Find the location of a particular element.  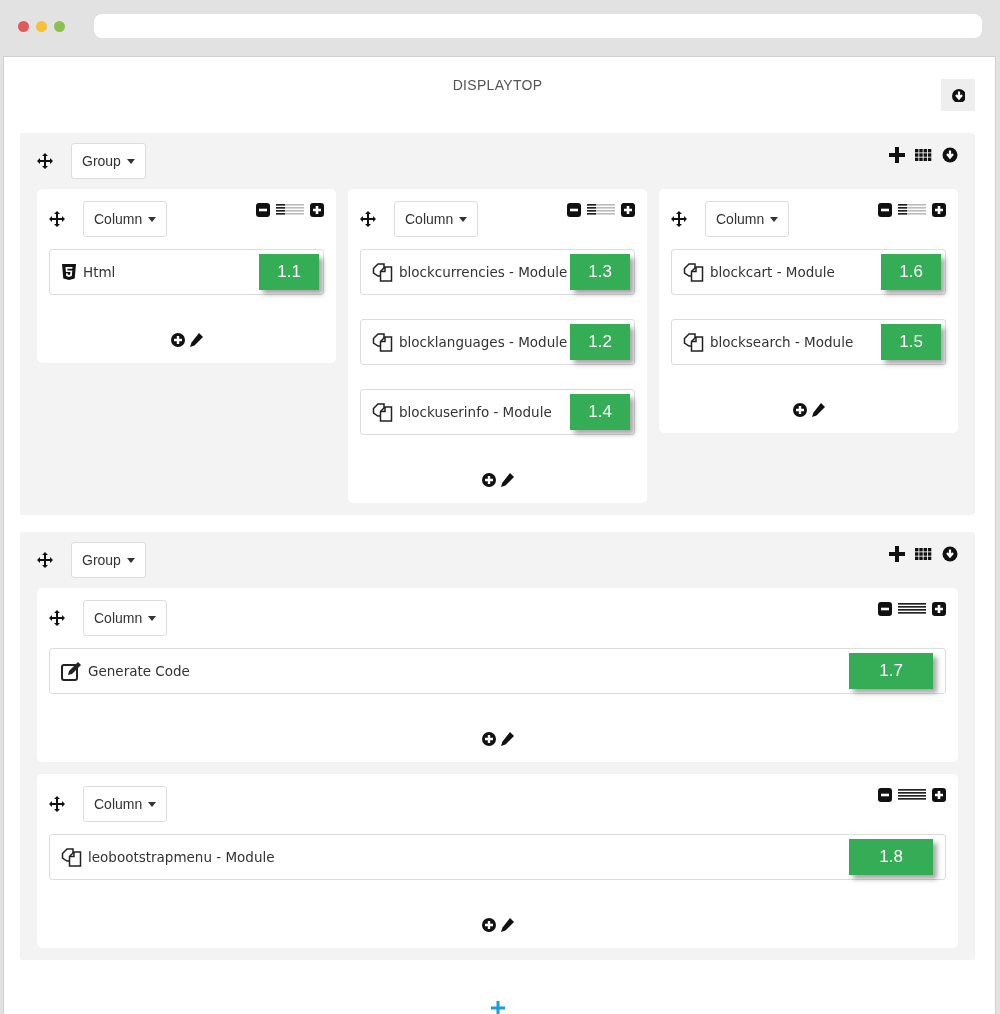

module-item: Html 1.1 is located at coordinates (186, 272).